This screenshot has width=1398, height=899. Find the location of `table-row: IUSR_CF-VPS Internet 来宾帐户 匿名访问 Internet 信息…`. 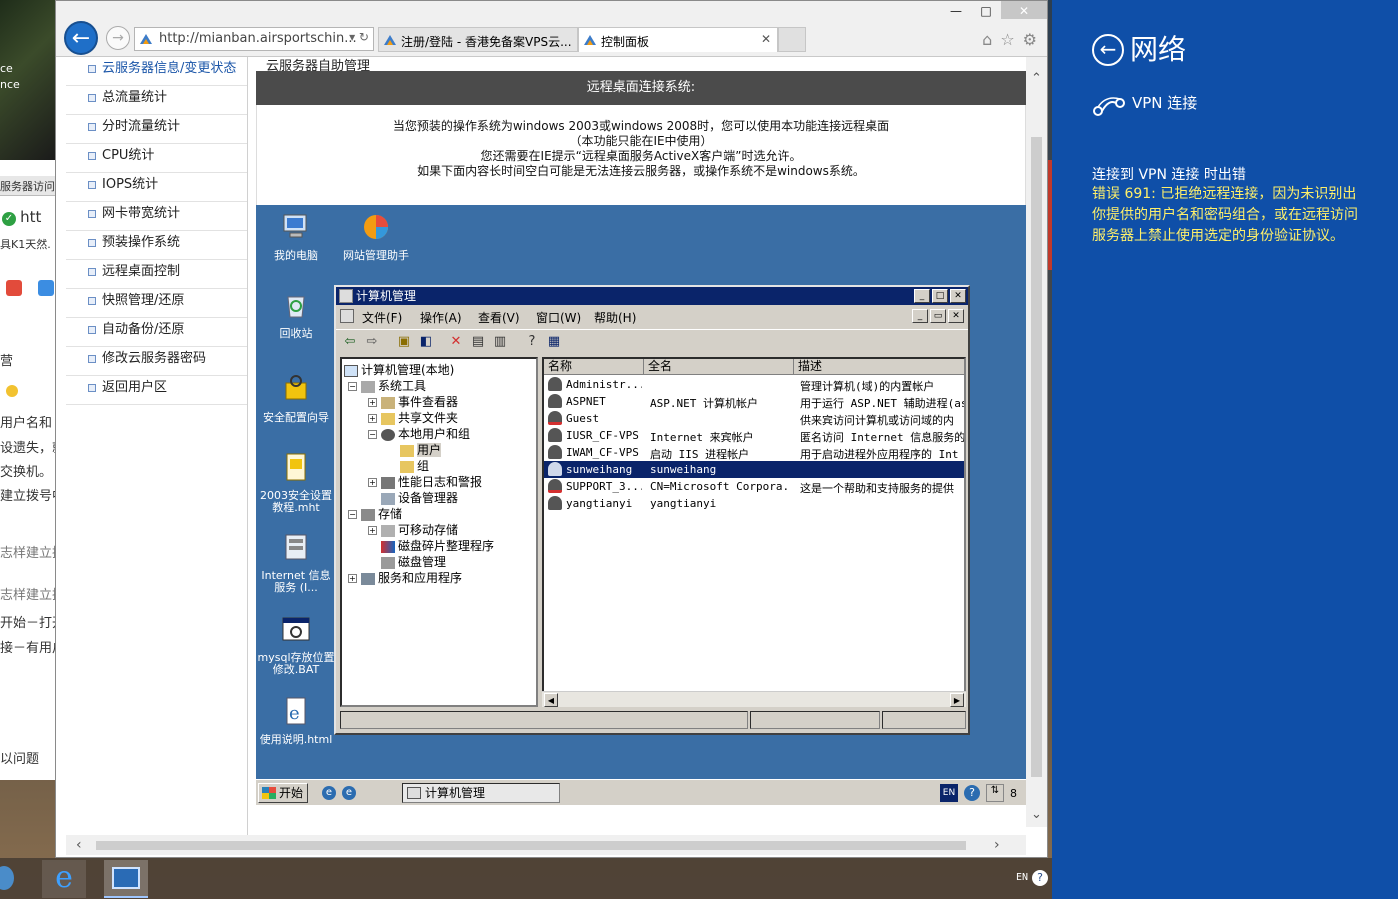

table-row: IUSR_CF-VPS Internet 来宾帐户 匿名访问 Internet 信息… is located at coordinates (754, 435).